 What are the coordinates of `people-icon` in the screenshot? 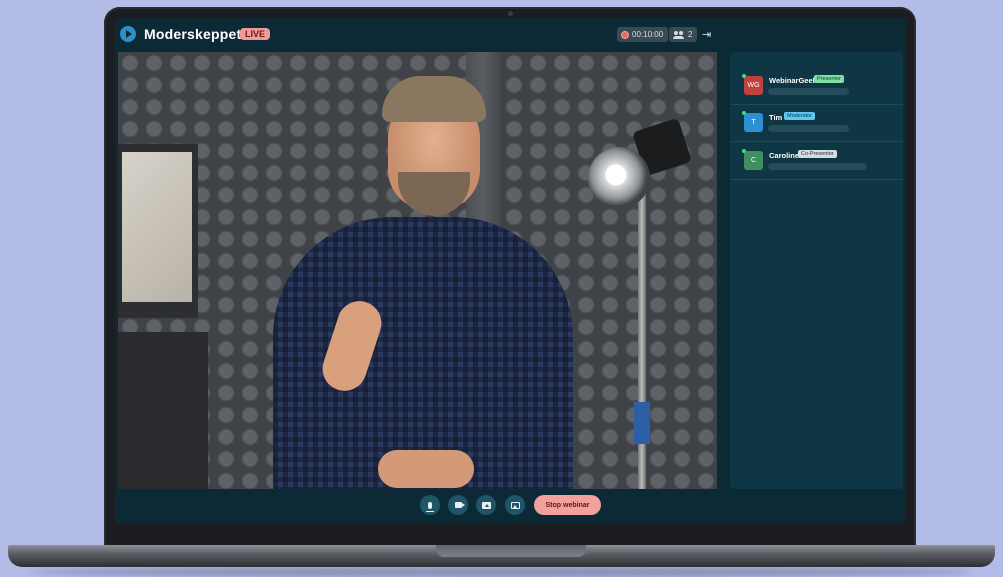 It's located at (678, 34).